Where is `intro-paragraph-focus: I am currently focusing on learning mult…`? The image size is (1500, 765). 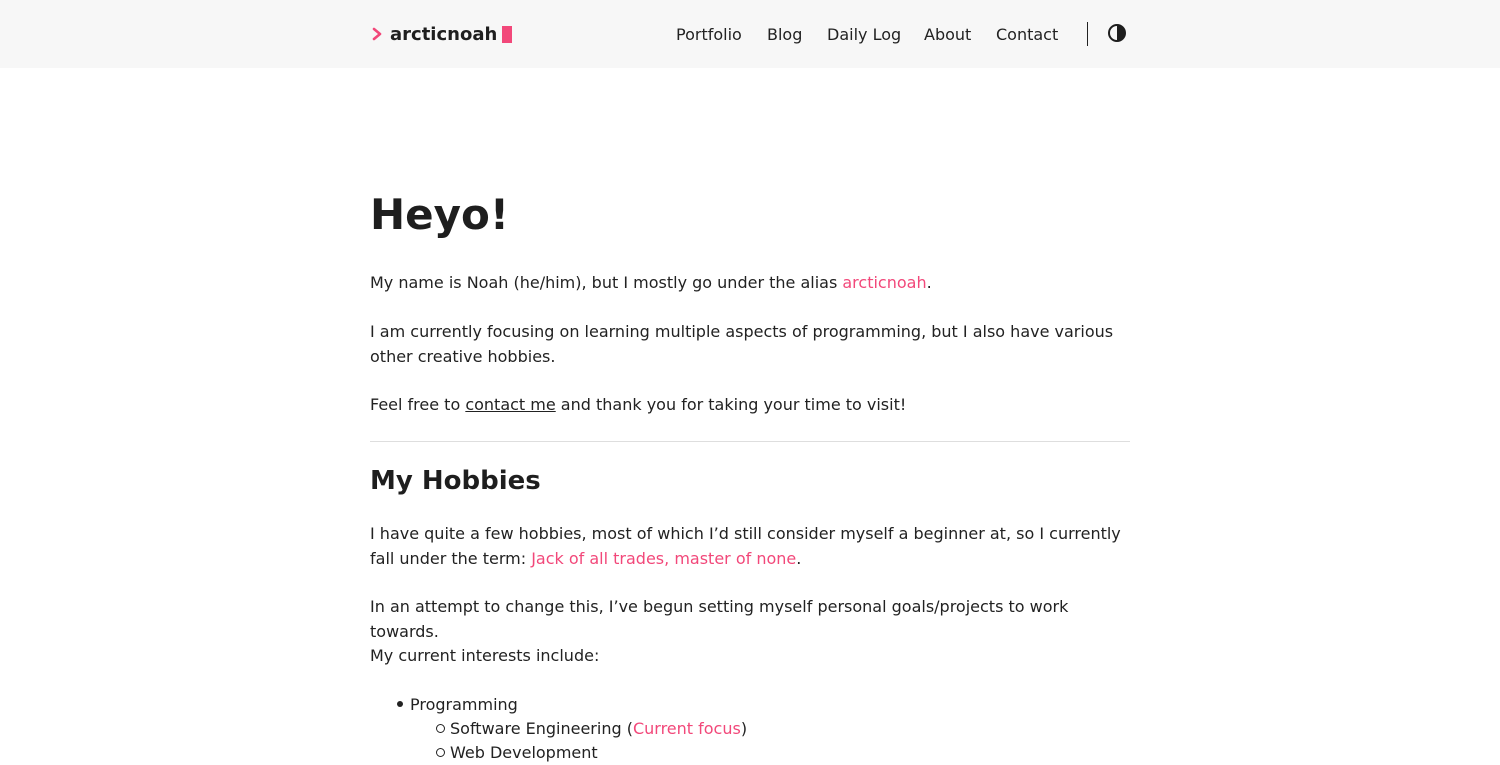
intro-paragraph-focus: I am currently focusing on learning mult… is located at coordinates (742, 344).